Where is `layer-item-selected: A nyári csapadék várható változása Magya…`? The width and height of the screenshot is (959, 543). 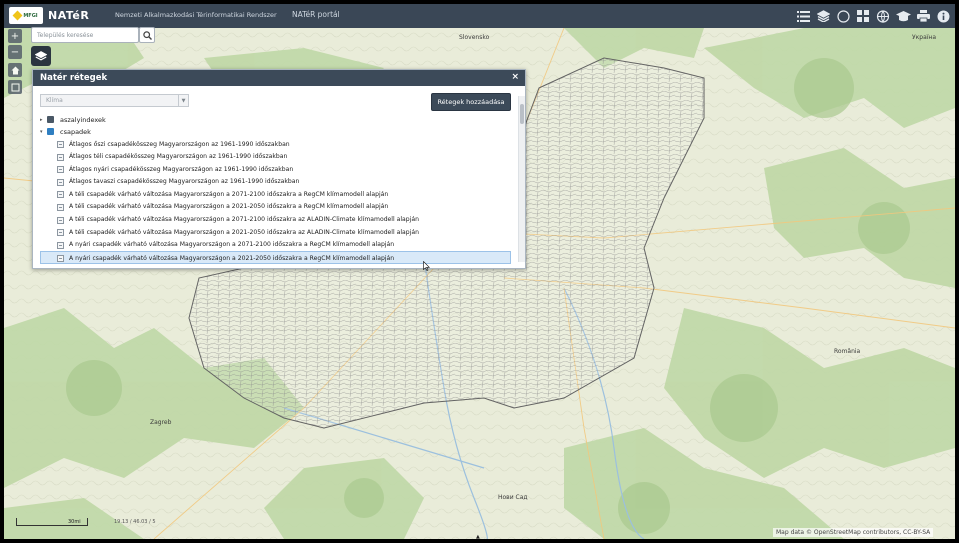
layer-item-selected: A nyári csapadék várható változása Magya… is located at coordinates (275, 257).